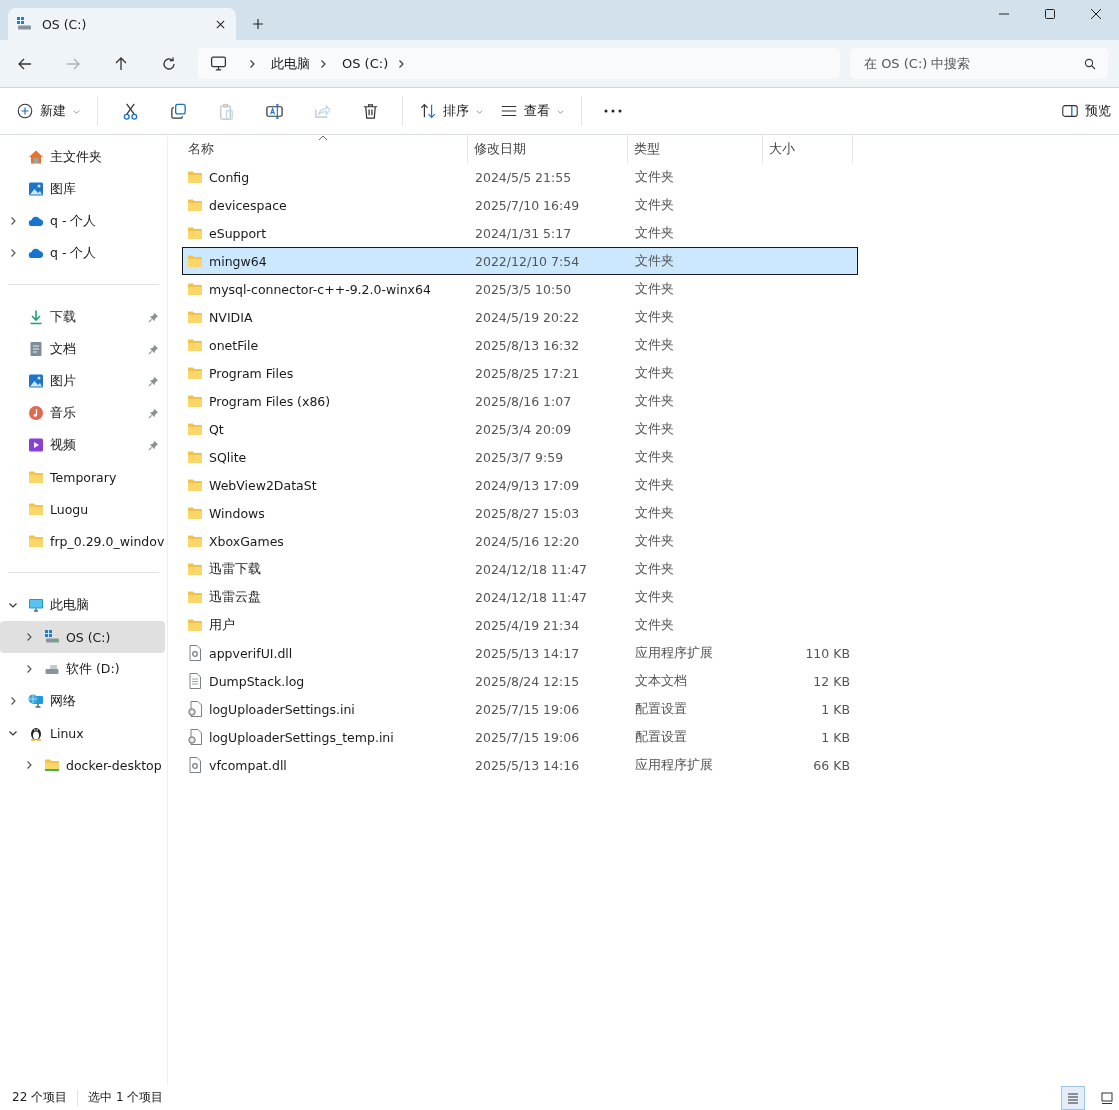 The width and height of the screenshot is (1119, 1110). Describe the element at coordinates (82, 605) in the screenshot. I see `sidebar-item: 此电脑` at that location.